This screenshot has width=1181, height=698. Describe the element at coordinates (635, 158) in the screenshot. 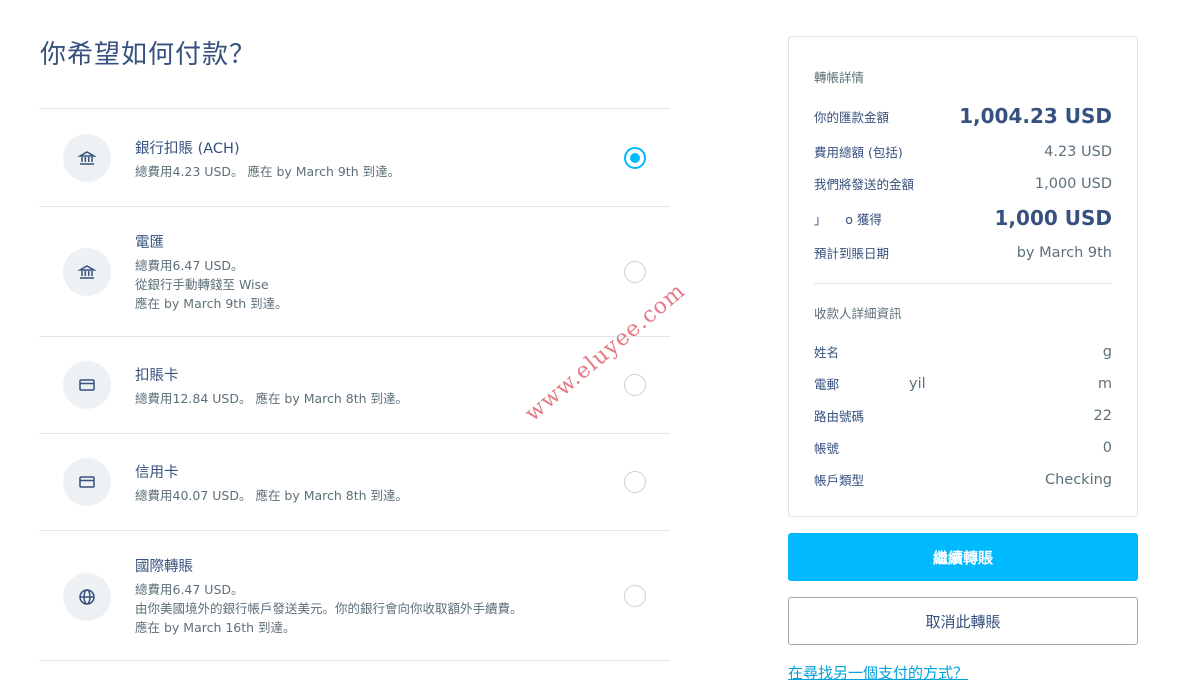

I see `radio-selected` at that location.